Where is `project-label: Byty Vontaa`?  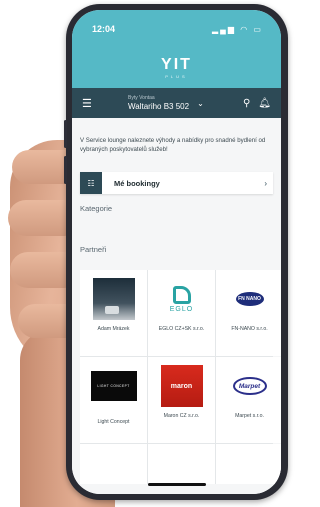 project-label: Byty Vontaa is located at coordinates (141, 98).